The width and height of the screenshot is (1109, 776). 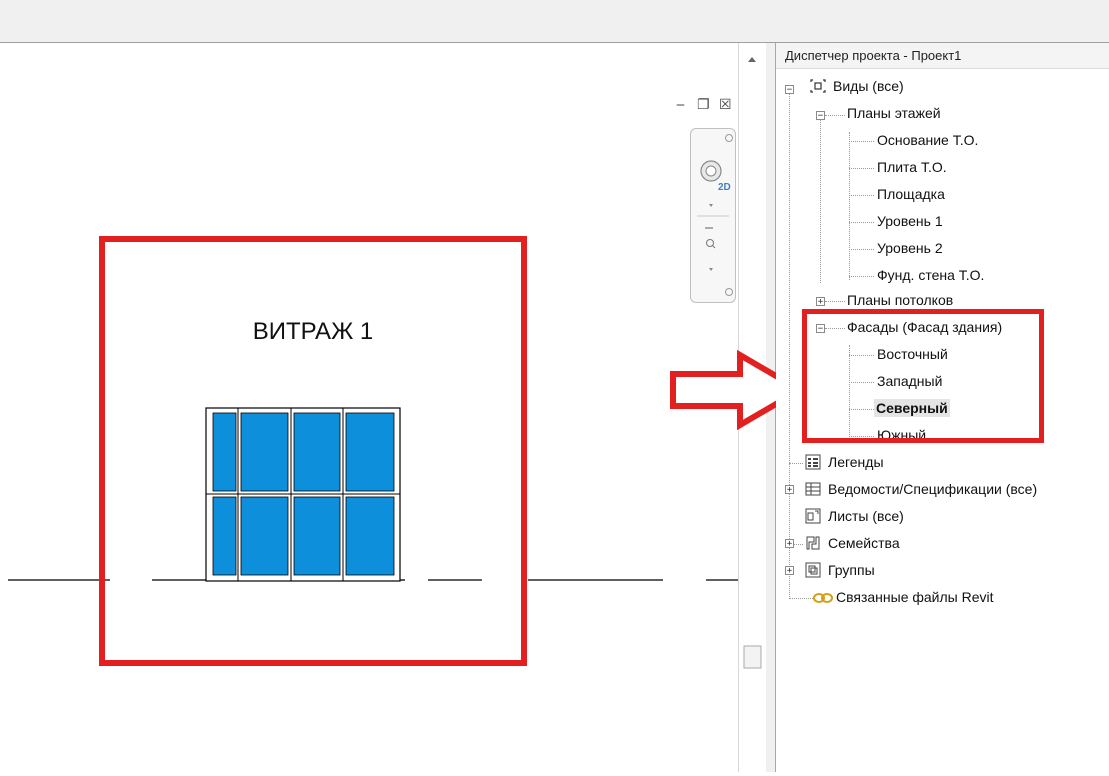 I want to click on tree-node-ceiling-plans: Планы потолков, so click(x=900, y=300).